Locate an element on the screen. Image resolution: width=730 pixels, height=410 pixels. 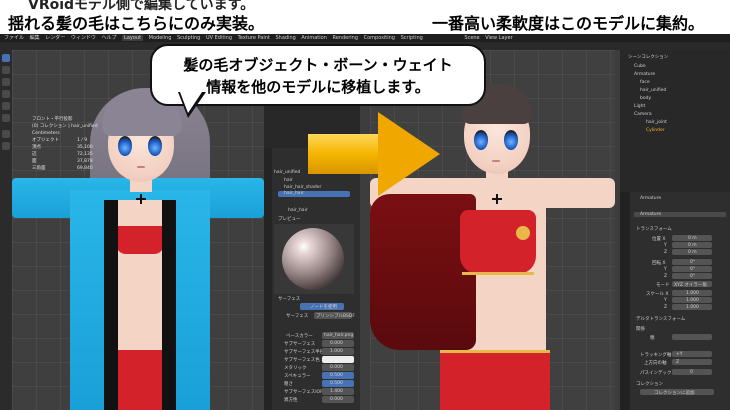
menu-window: ウィンドウ is located at coordinates (83, 38).